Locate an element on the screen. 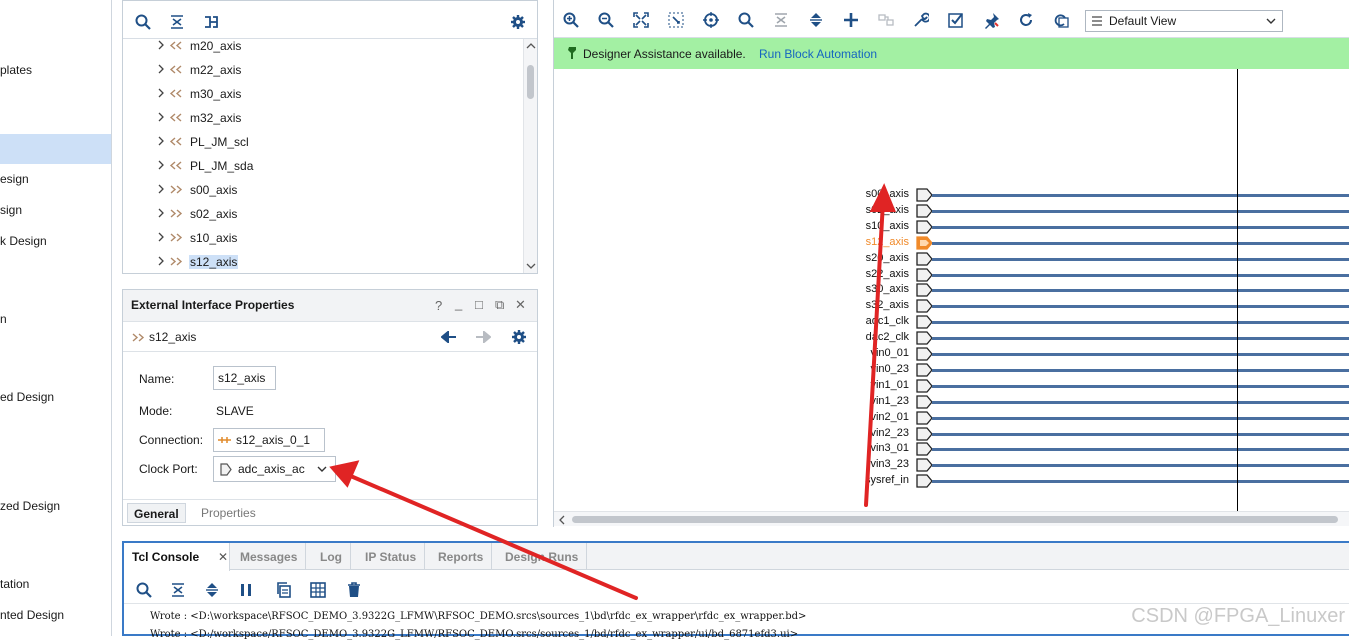 This screenshot has width=1349, height=640. zoom-out-icon is located at coordinates (606, 20).